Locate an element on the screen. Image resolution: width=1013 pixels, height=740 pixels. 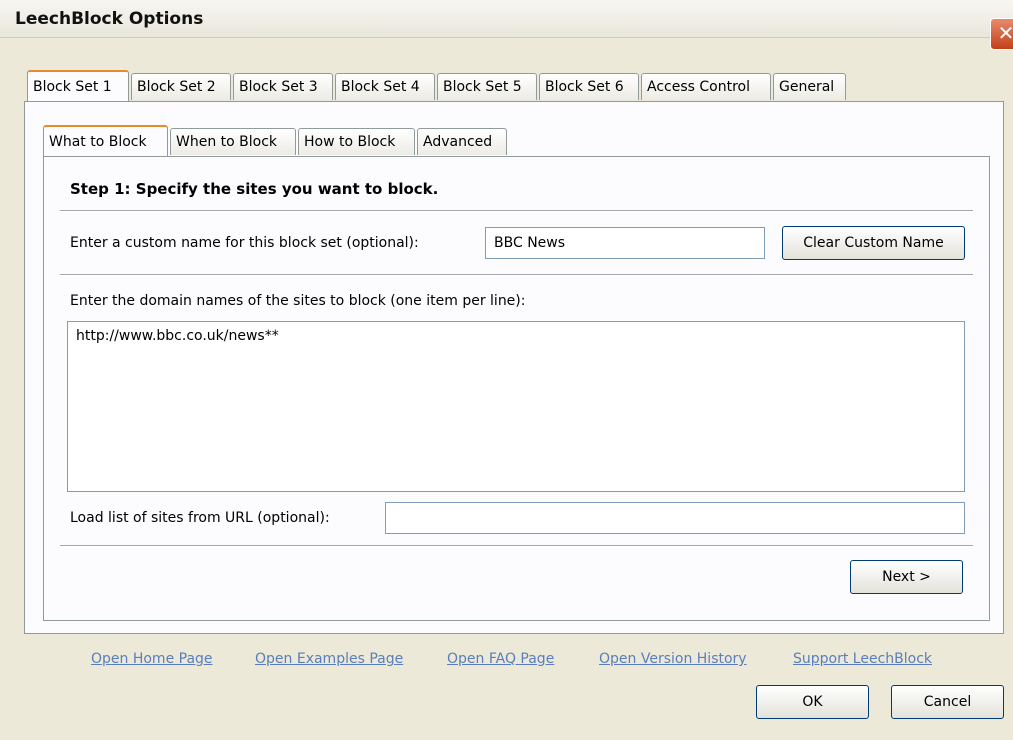
next-button: Next > is located at coordinates (906, 577).